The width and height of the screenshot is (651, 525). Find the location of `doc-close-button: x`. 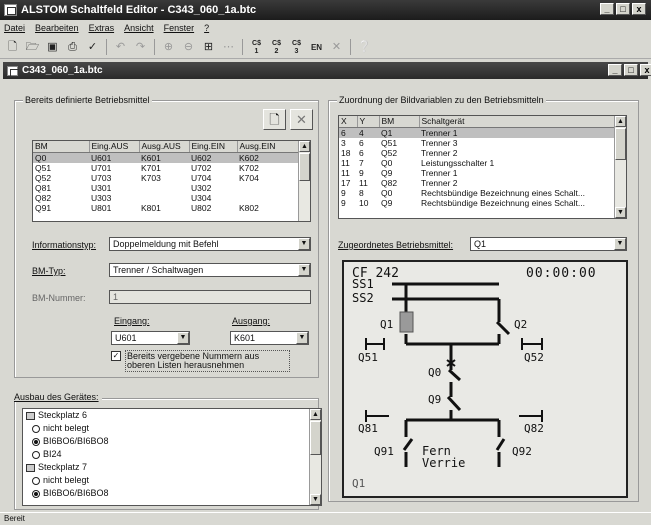

doc-close-button: x is located at coordinates (645, 70).